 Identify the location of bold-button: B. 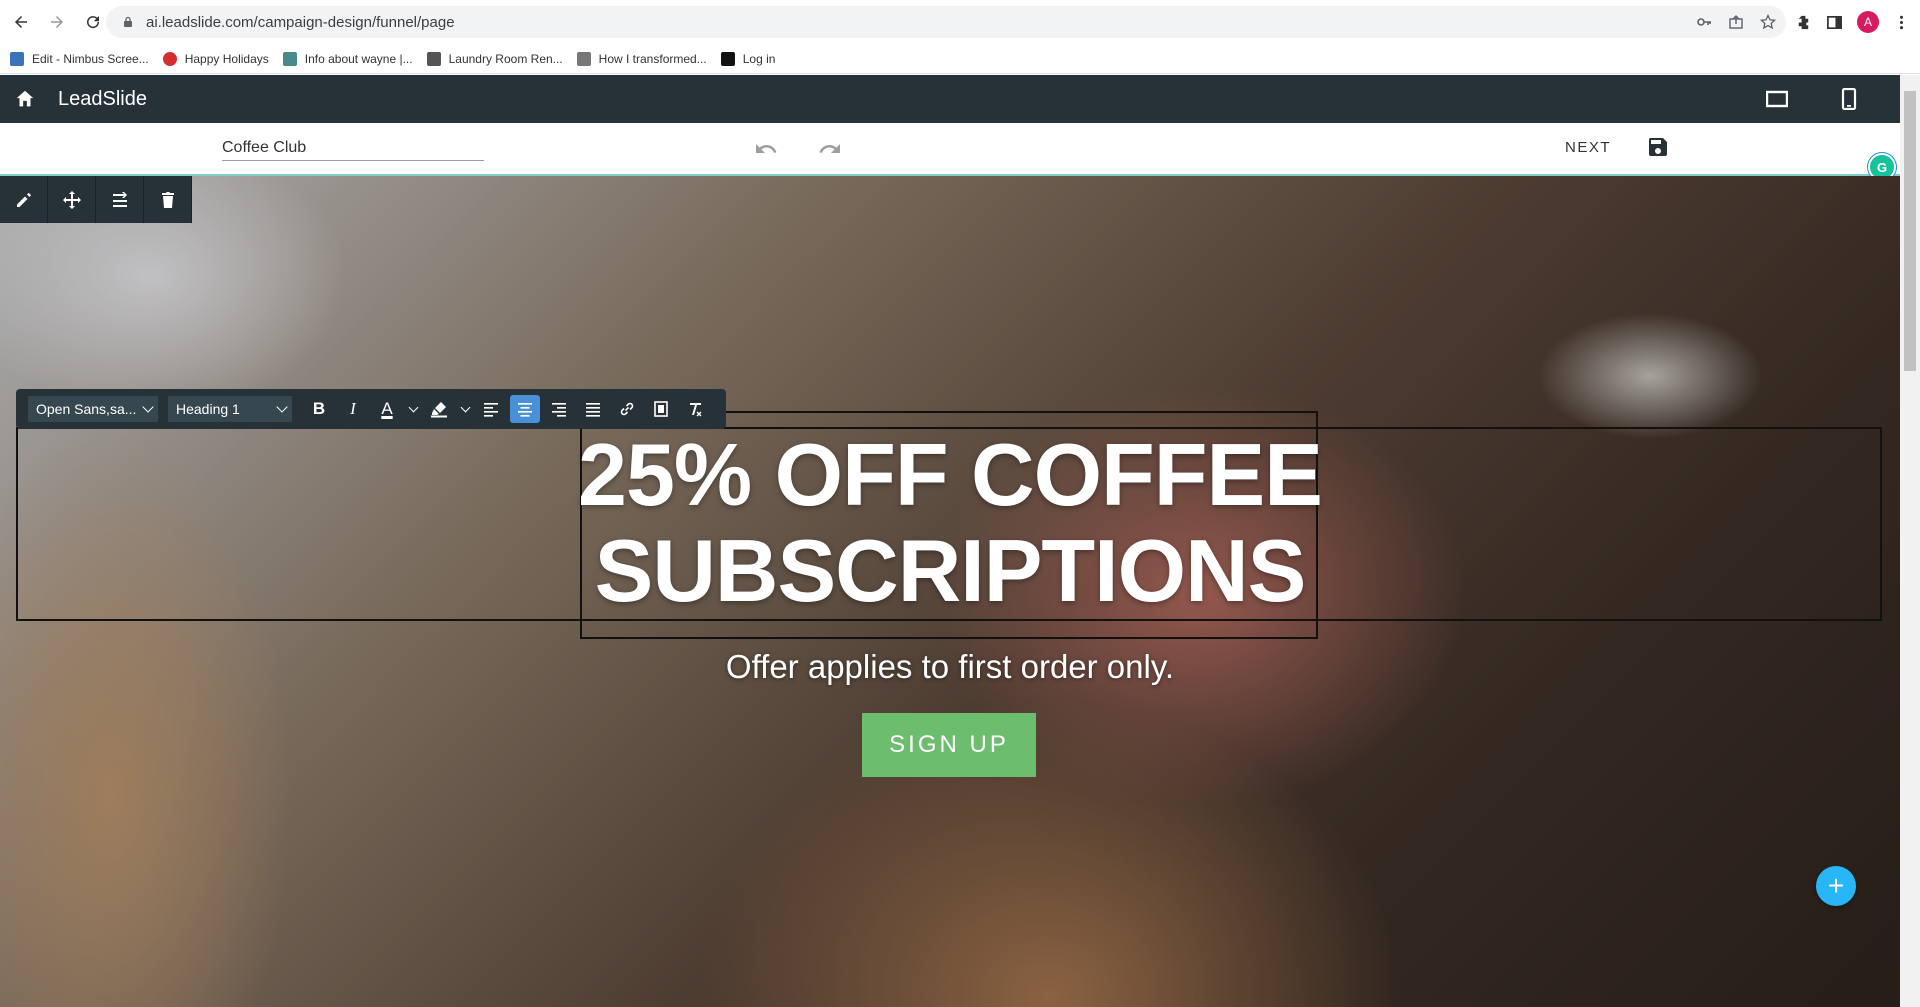
(319, 409).